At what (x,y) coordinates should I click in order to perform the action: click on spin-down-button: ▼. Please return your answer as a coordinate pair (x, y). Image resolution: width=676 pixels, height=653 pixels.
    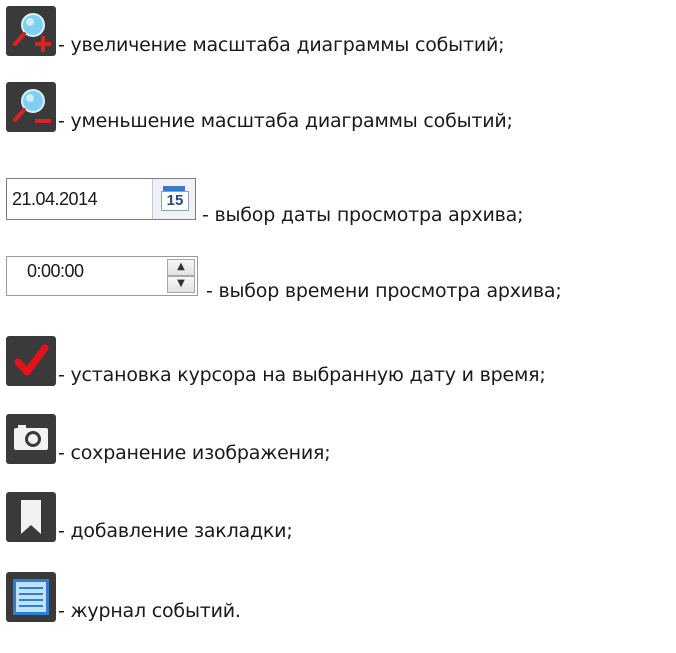
    Looking at the image, I should click on (181, 284).